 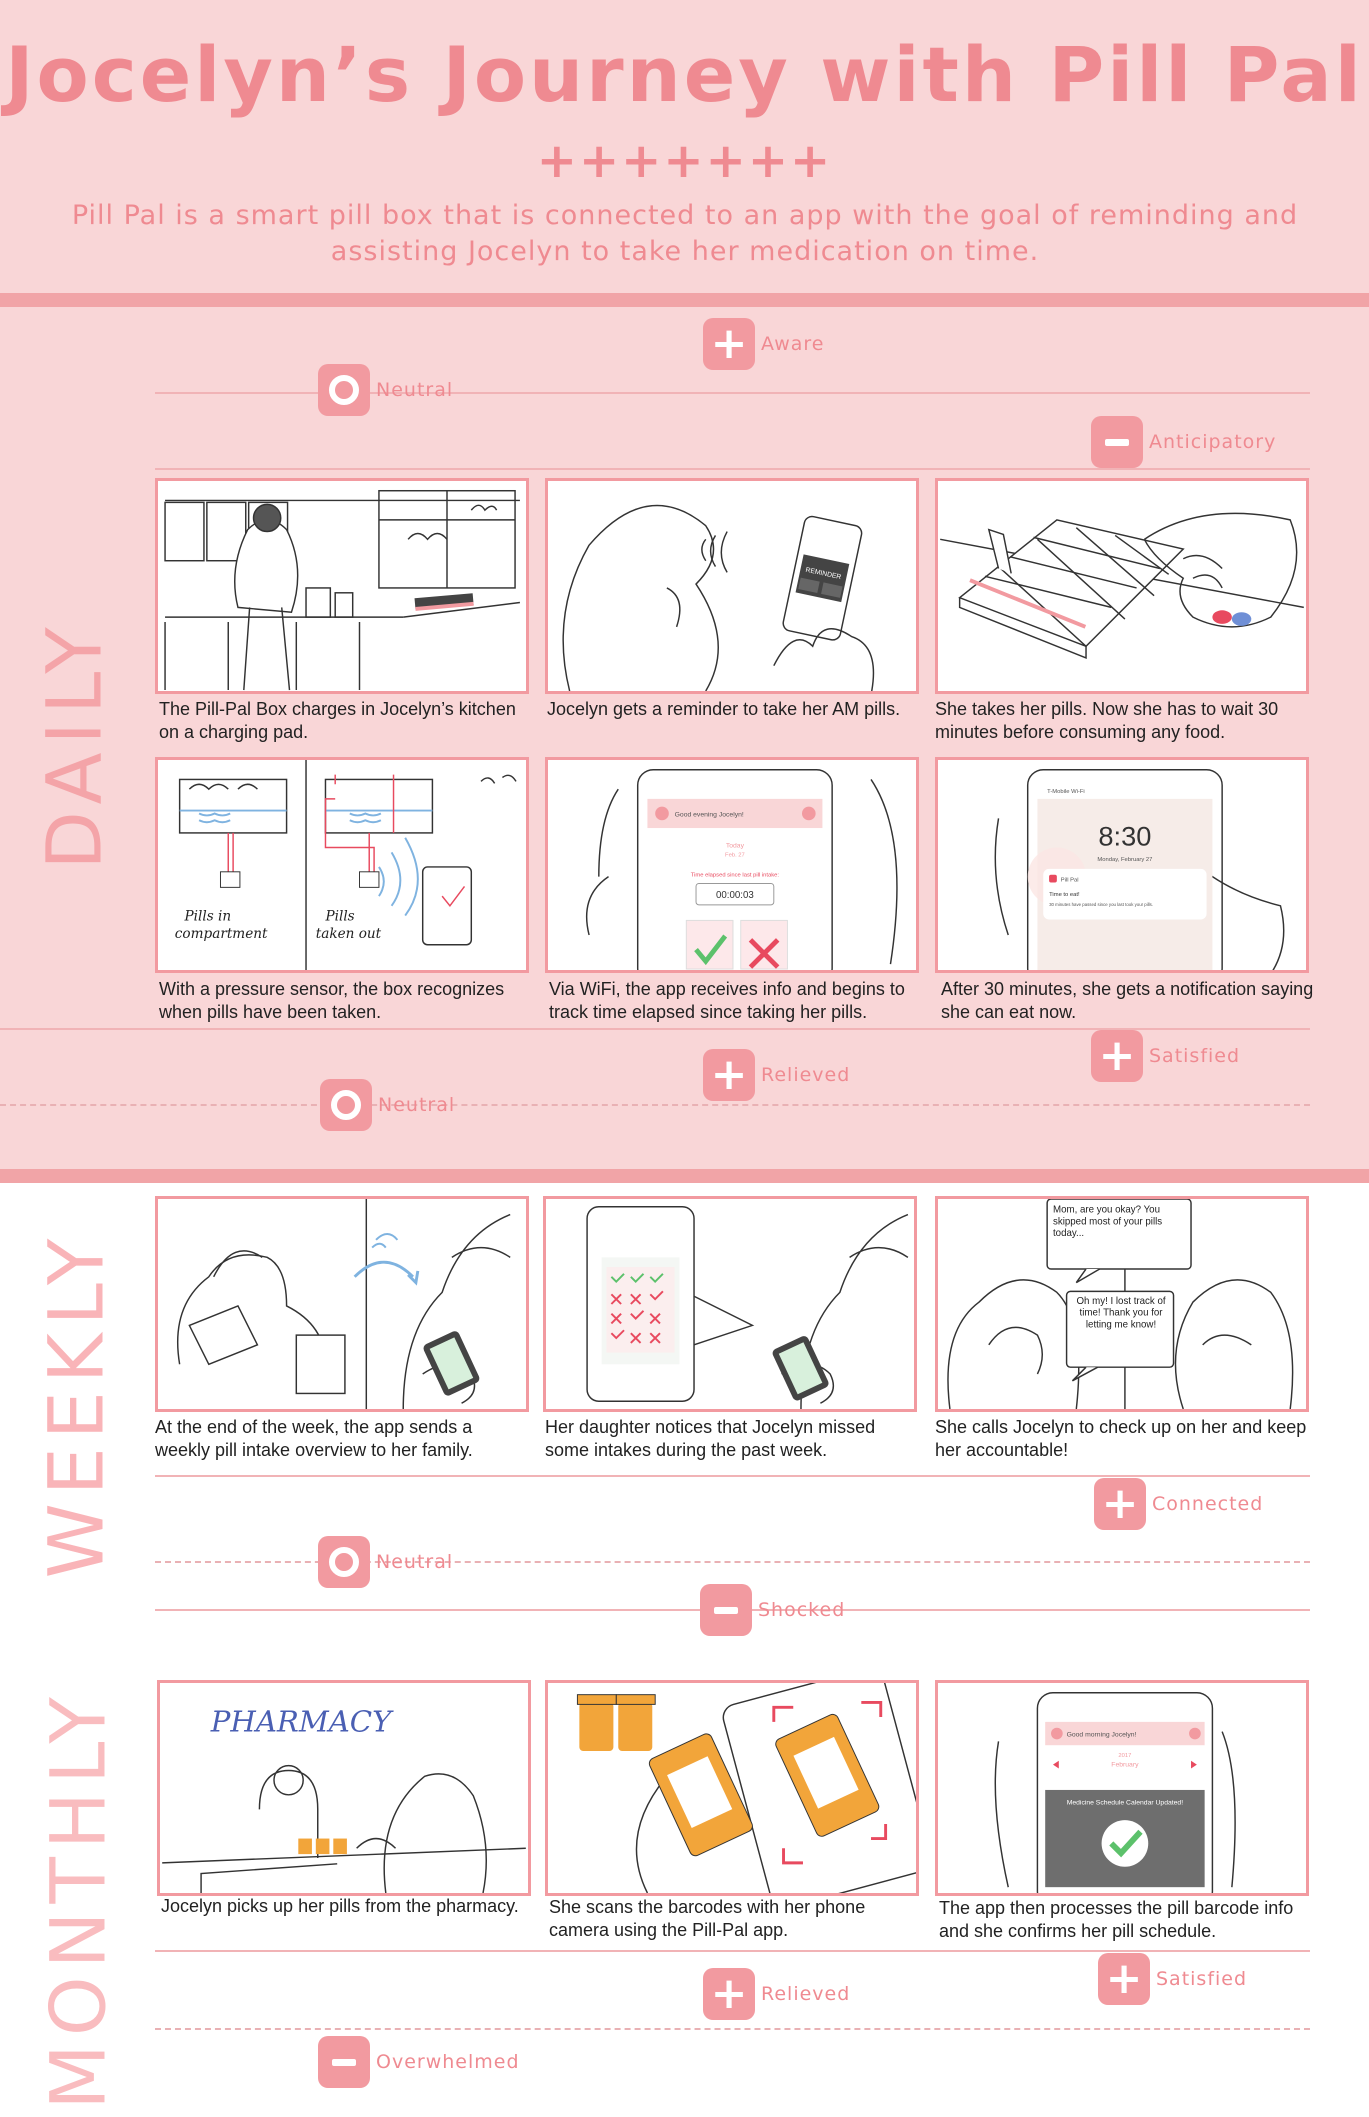 I want to click on notif-app-name: Pill Pal, so click(x=1070, y=881).